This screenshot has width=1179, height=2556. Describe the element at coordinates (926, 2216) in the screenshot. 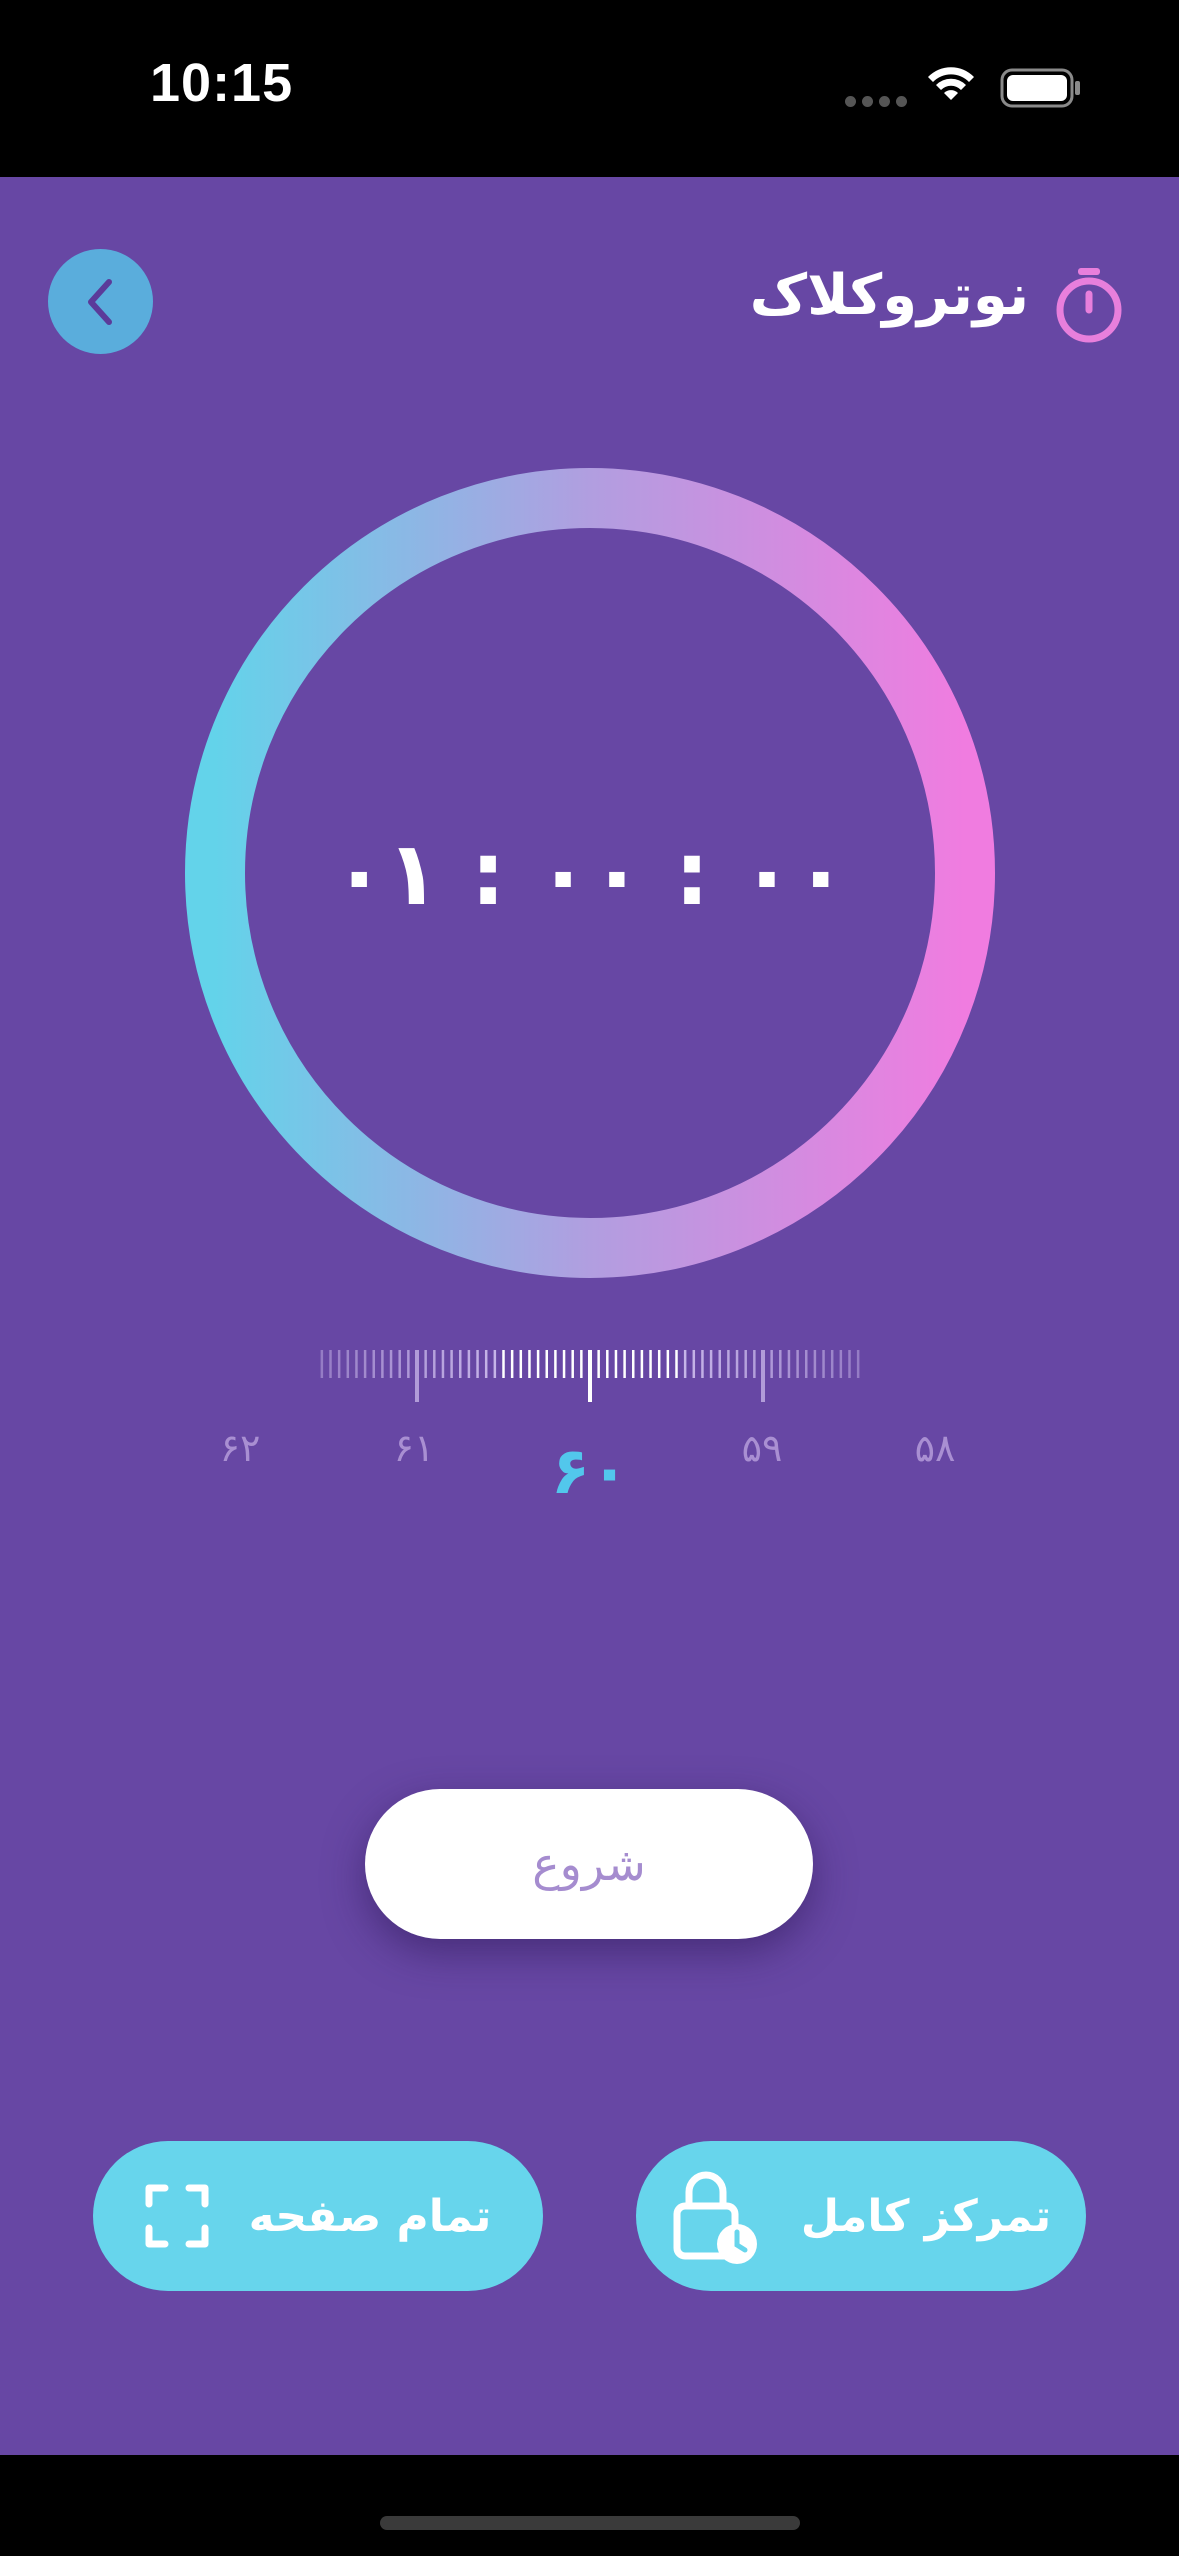

I see `full-focus-label: تمرکز کامل` at that location.